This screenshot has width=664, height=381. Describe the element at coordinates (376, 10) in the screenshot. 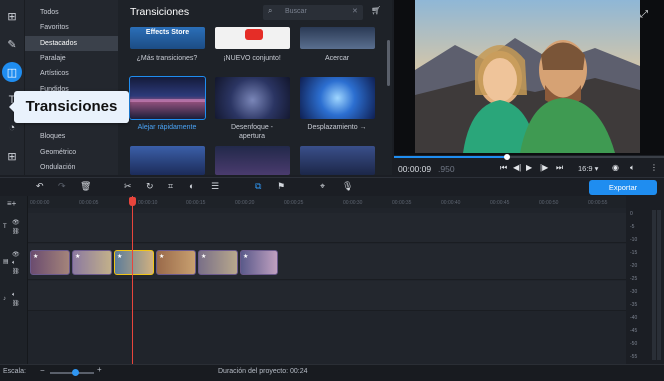

I see `cart-icon: 🛒︎` at that location.